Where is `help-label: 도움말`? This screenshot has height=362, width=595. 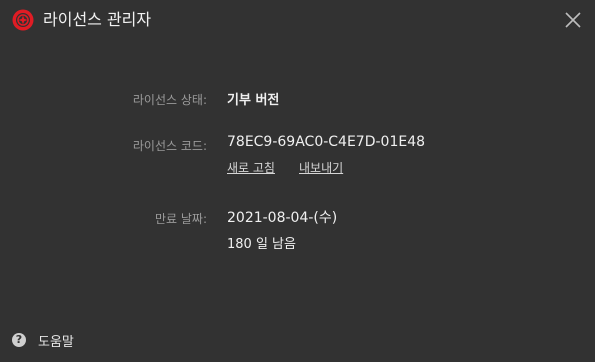
help-label: 도움말 is located at coordinates (56, 342).